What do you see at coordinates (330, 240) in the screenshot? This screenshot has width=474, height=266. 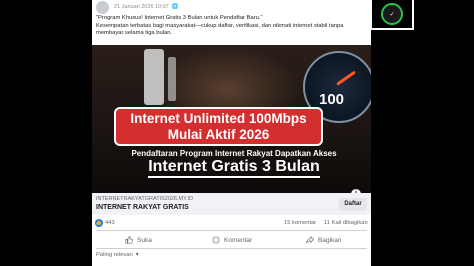 I see `share-label: Bagikan` at bounding box center [330, 240].